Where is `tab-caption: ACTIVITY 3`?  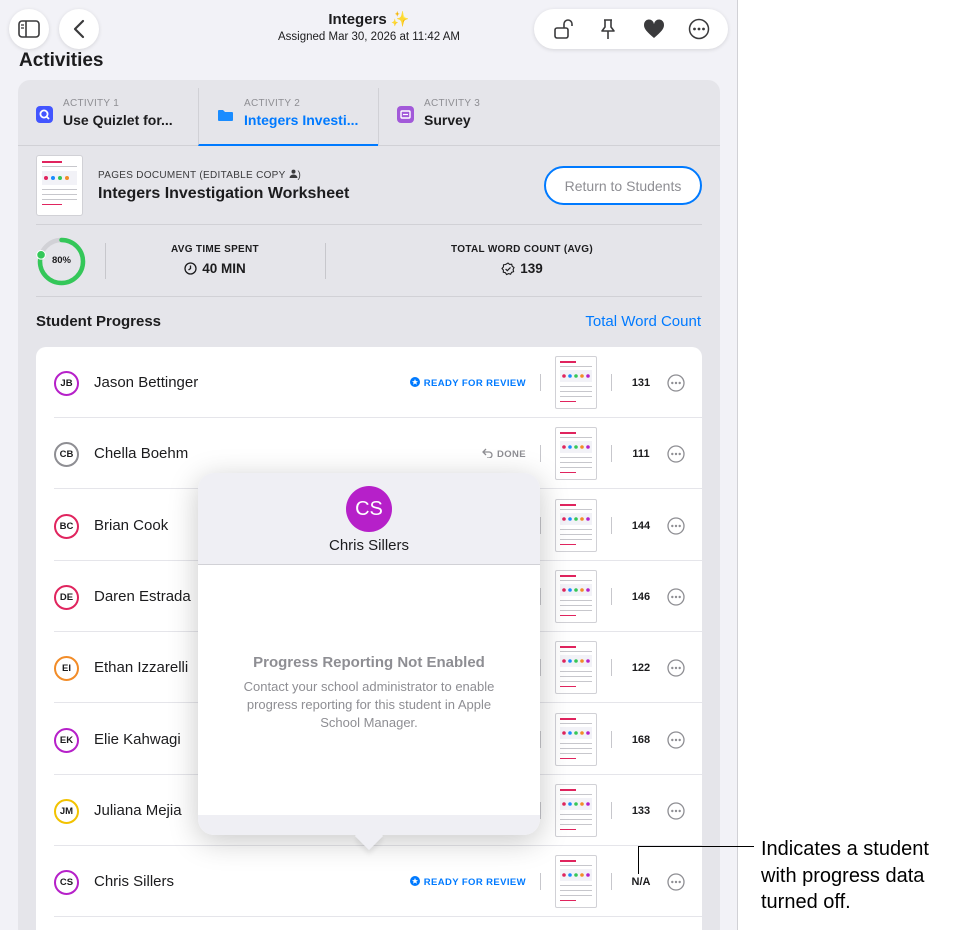
tab-caption: ACTIVITY 3 is located at coordinates (452, 103).